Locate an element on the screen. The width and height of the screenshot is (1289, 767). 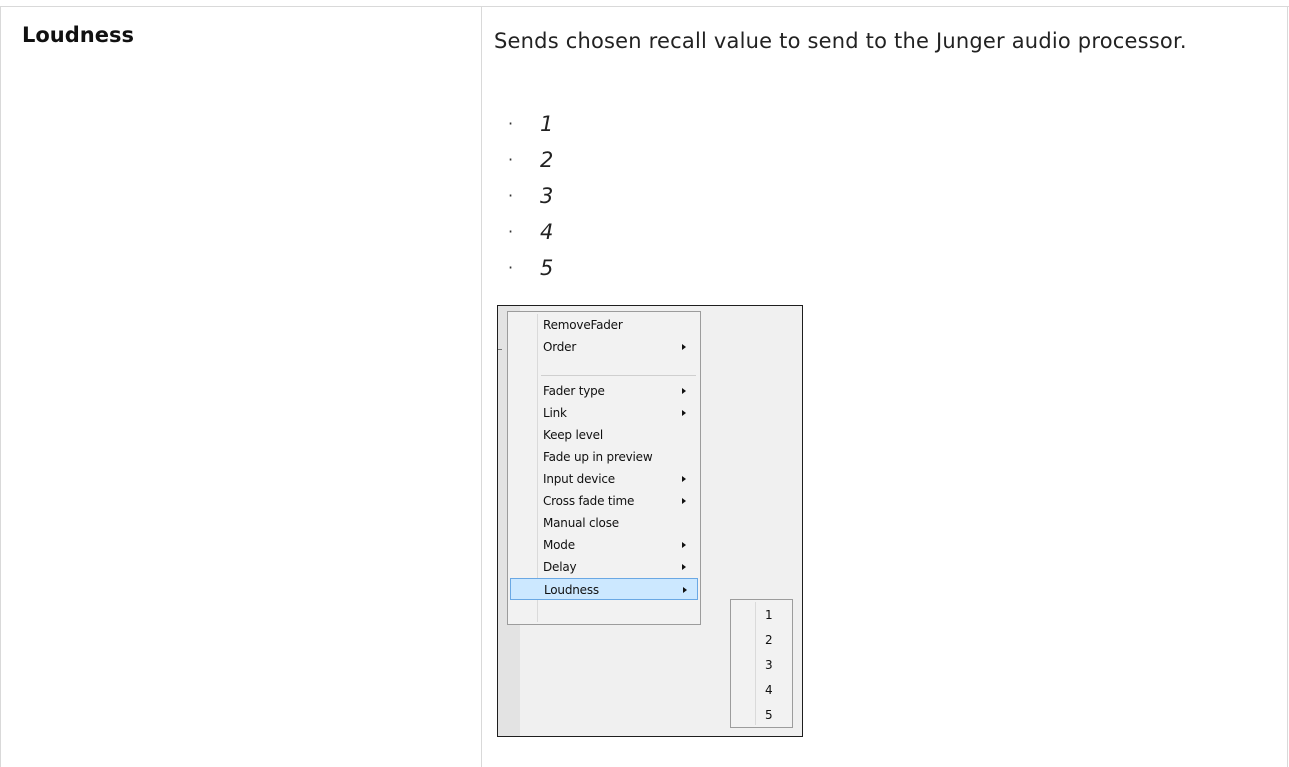
menu-item-order: Order is located at coordinates (604, 347).